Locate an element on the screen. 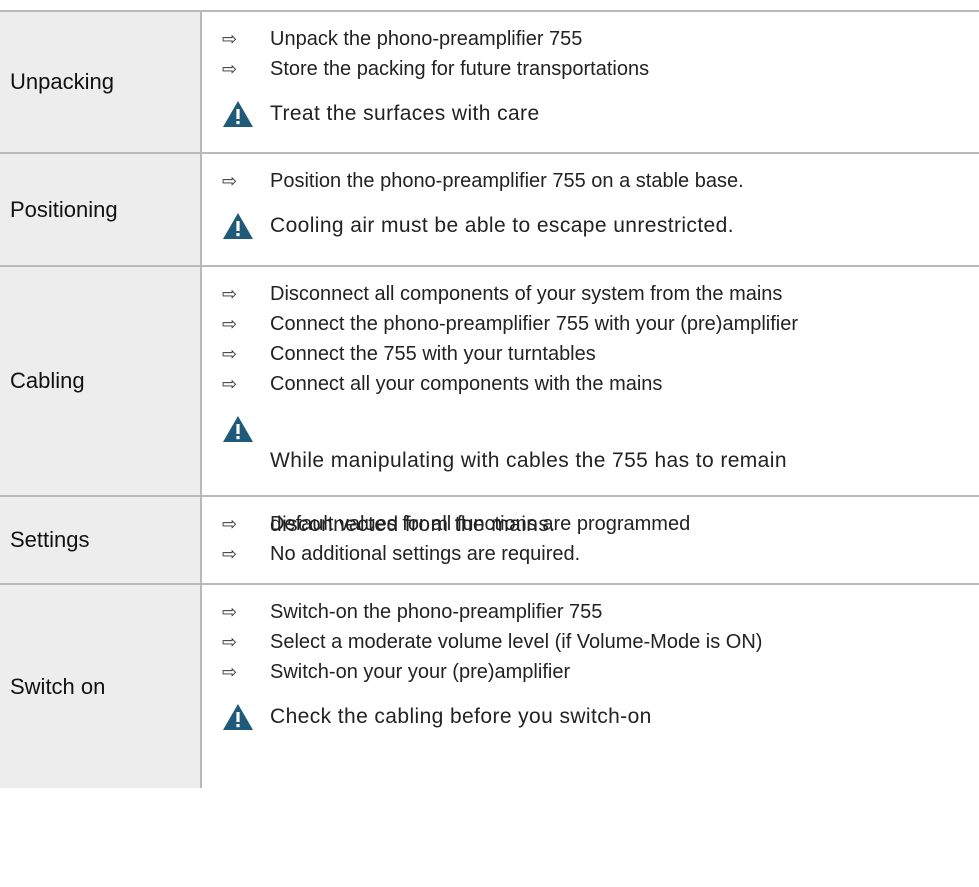 Image resolution: width=979 pixels, height=887 pixels. list-item: ⇨ Unpack the phono-preamplifier 755 is located at coordinates (600, 39).